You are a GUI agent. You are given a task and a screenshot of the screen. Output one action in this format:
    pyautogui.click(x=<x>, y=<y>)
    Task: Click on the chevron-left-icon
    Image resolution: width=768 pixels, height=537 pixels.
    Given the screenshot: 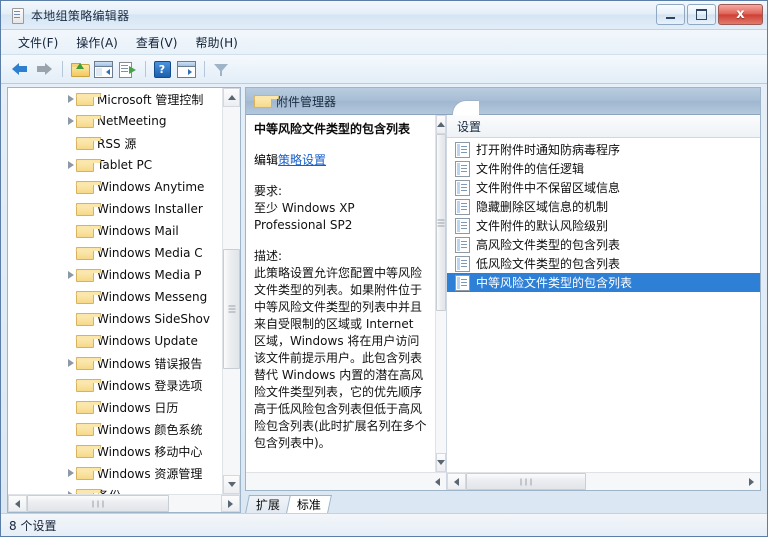 What is the action you would take?
    pyautogui.click(x=456, y=481)
    